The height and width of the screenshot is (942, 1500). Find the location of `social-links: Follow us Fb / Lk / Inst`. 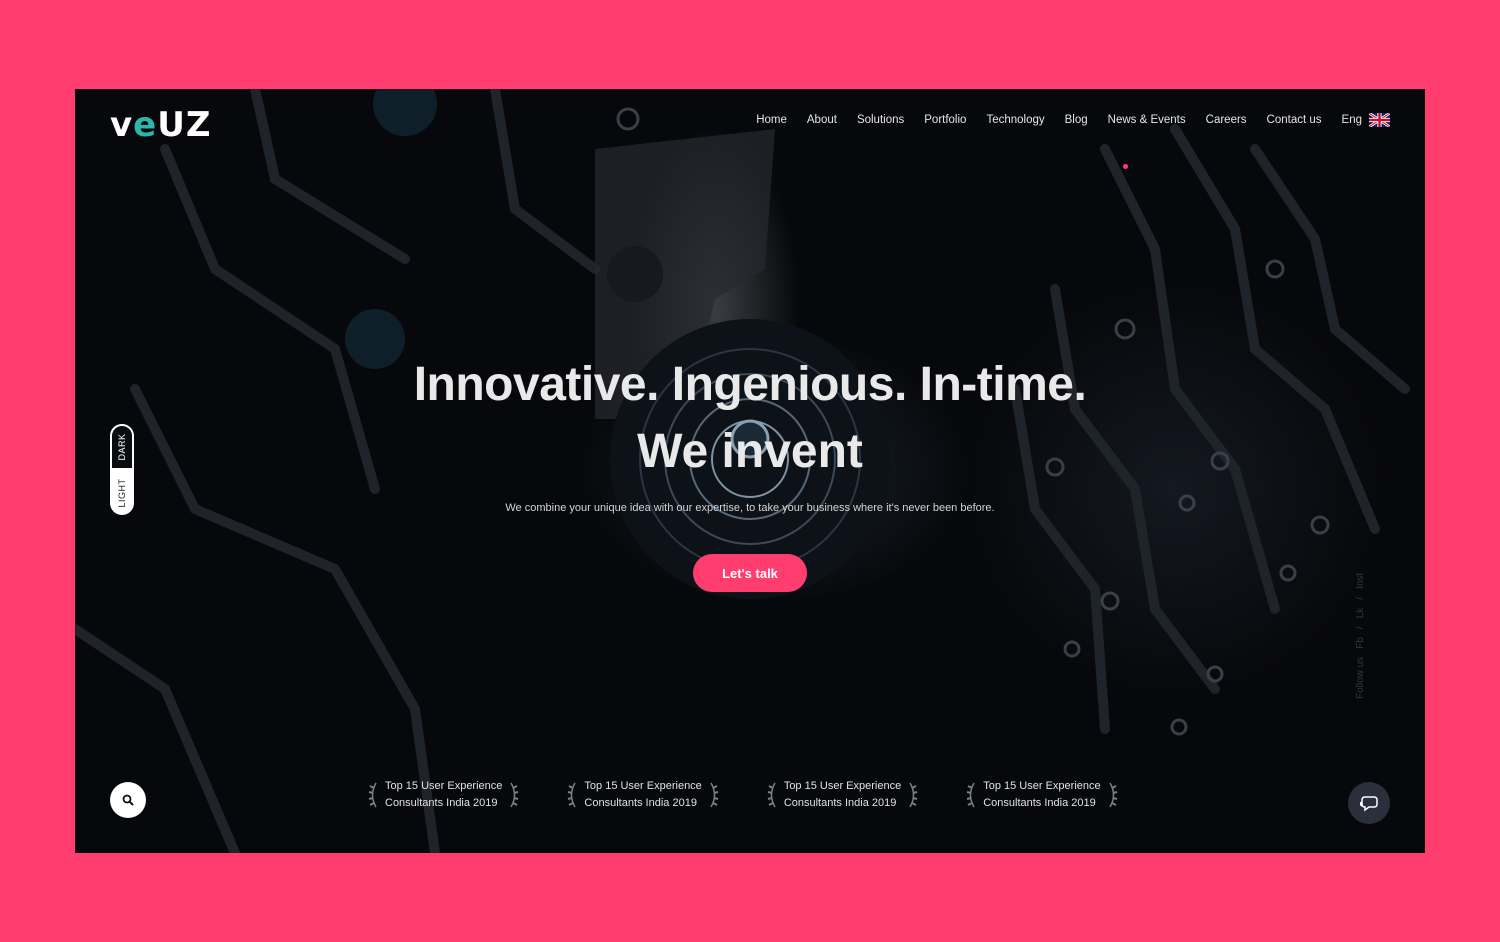

social-links: Follow us Fb / Lk / Inst is located at coordinates (1365, 619).